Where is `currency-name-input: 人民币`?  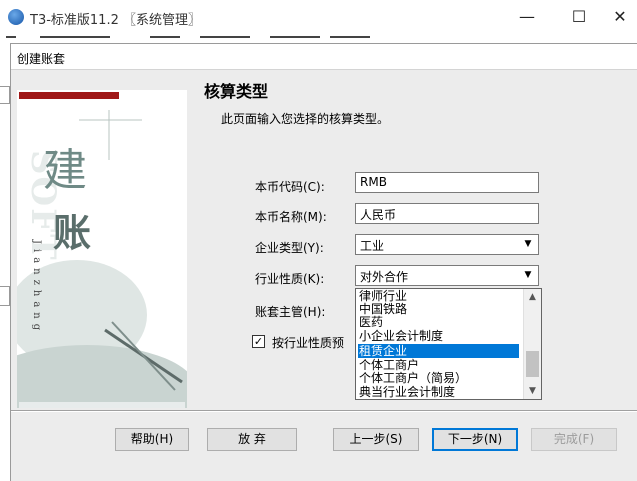 currency-name-input: 人民币 is located at coordinates (447, 213).